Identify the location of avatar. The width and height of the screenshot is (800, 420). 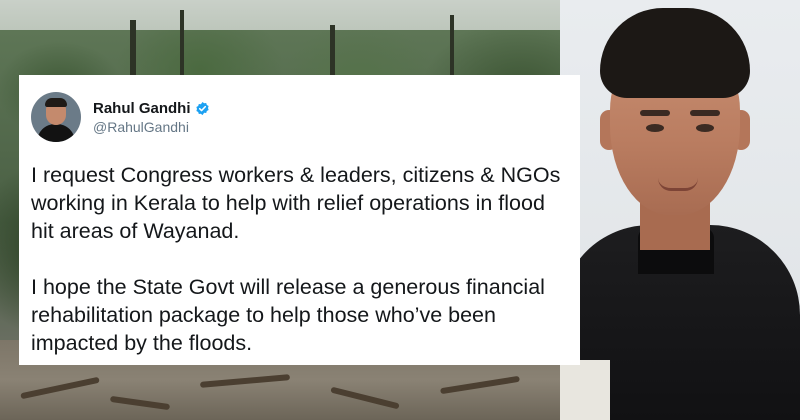
(56, 117).